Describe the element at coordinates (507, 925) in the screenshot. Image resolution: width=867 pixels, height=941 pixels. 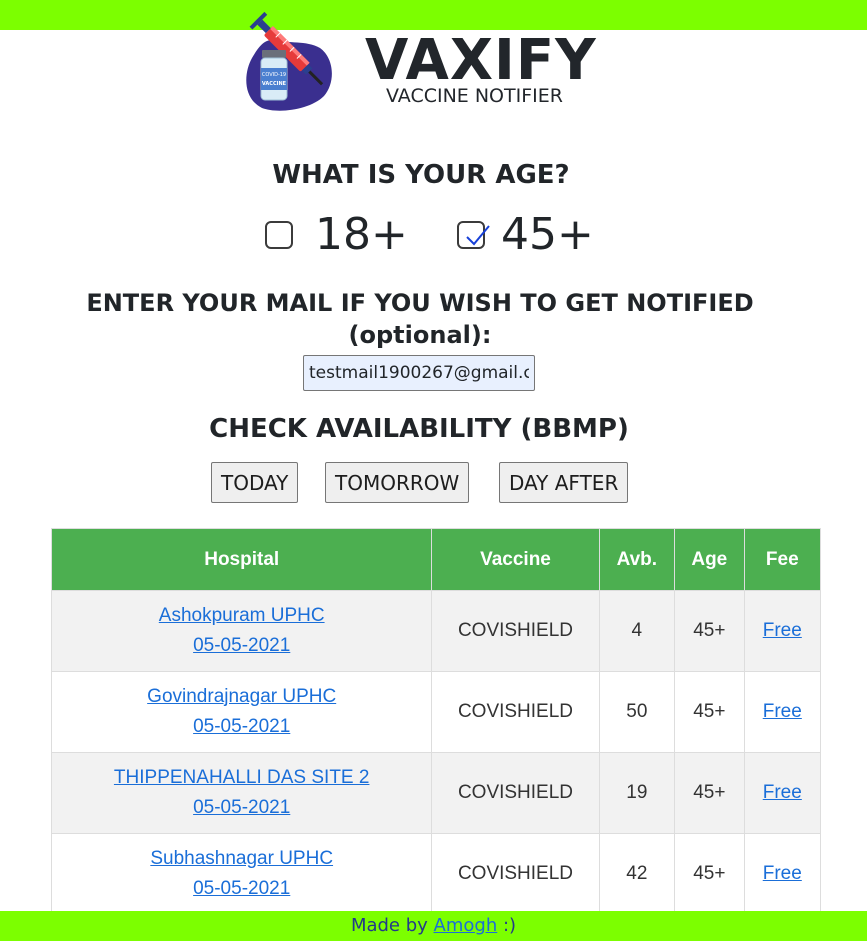
I see `footer-suffix: :)` at that location.